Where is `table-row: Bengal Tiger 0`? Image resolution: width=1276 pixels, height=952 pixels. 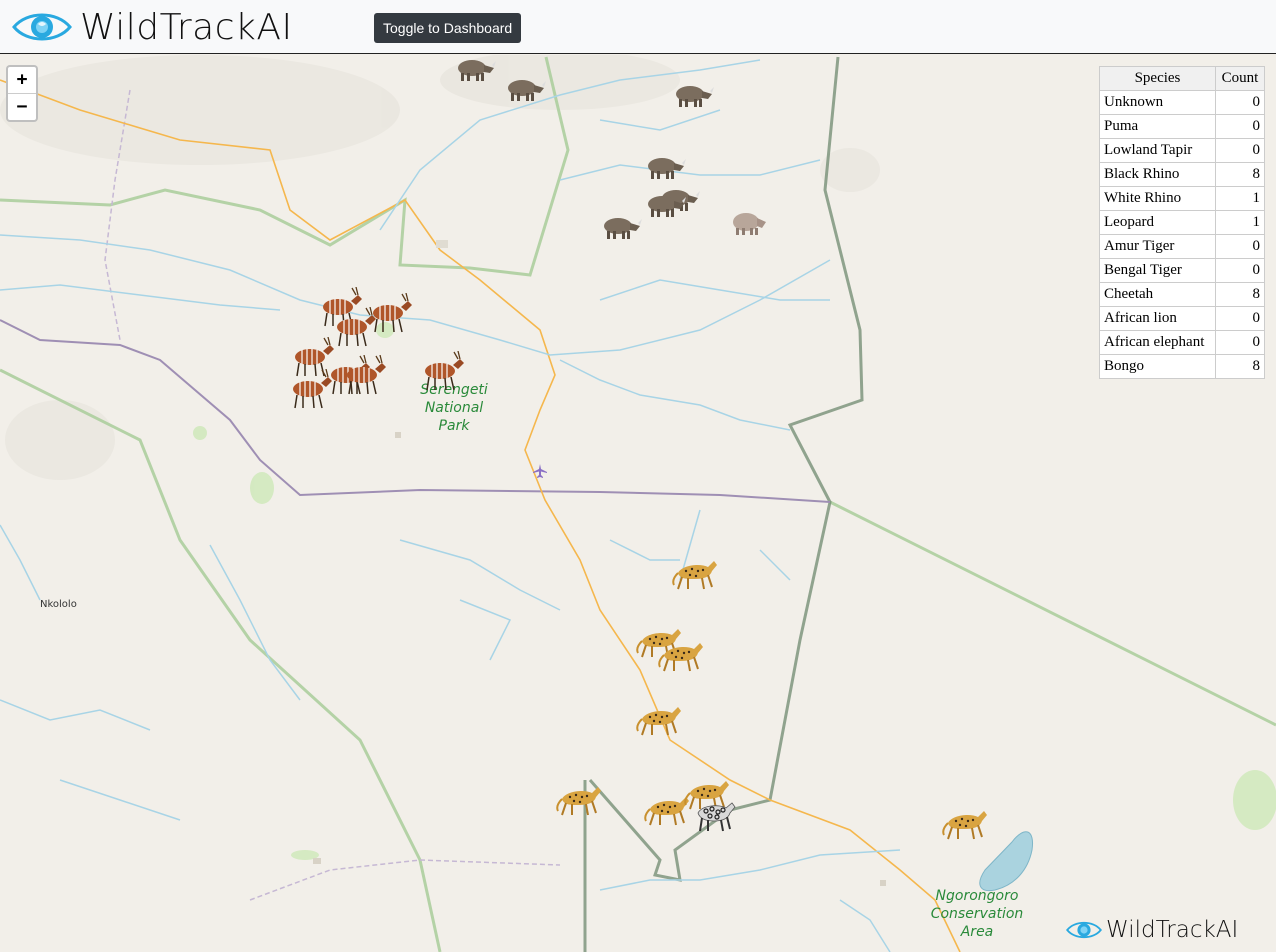 table-row: Bengal Tiger 0 is located at coordinates (1182, 270).